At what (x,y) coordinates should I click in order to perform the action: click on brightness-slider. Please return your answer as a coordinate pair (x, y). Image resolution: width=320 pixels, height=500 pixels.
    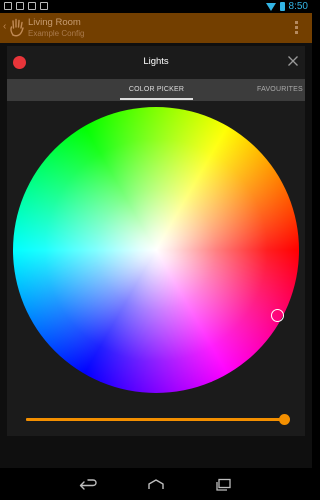
    Looking at the image, I should click on (158, 419).